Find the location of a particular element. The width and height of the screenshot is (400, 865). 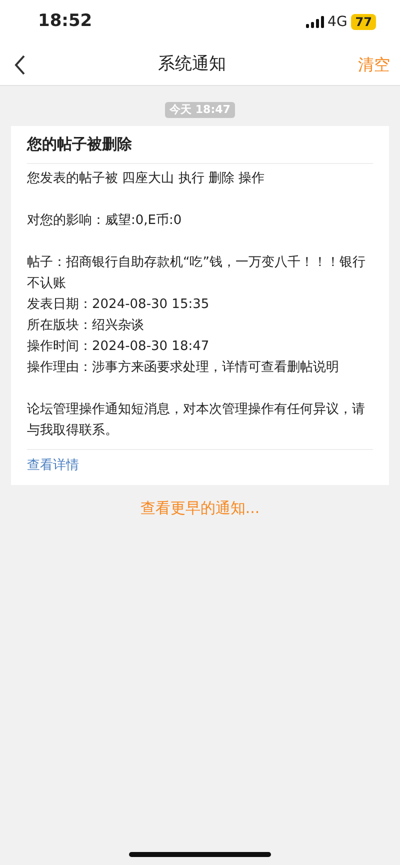

notice-text: 论坛管理操作通知短消息，对本次管理操作有任何异议，请与我取得联系。 is located at coordinates (196, 420).